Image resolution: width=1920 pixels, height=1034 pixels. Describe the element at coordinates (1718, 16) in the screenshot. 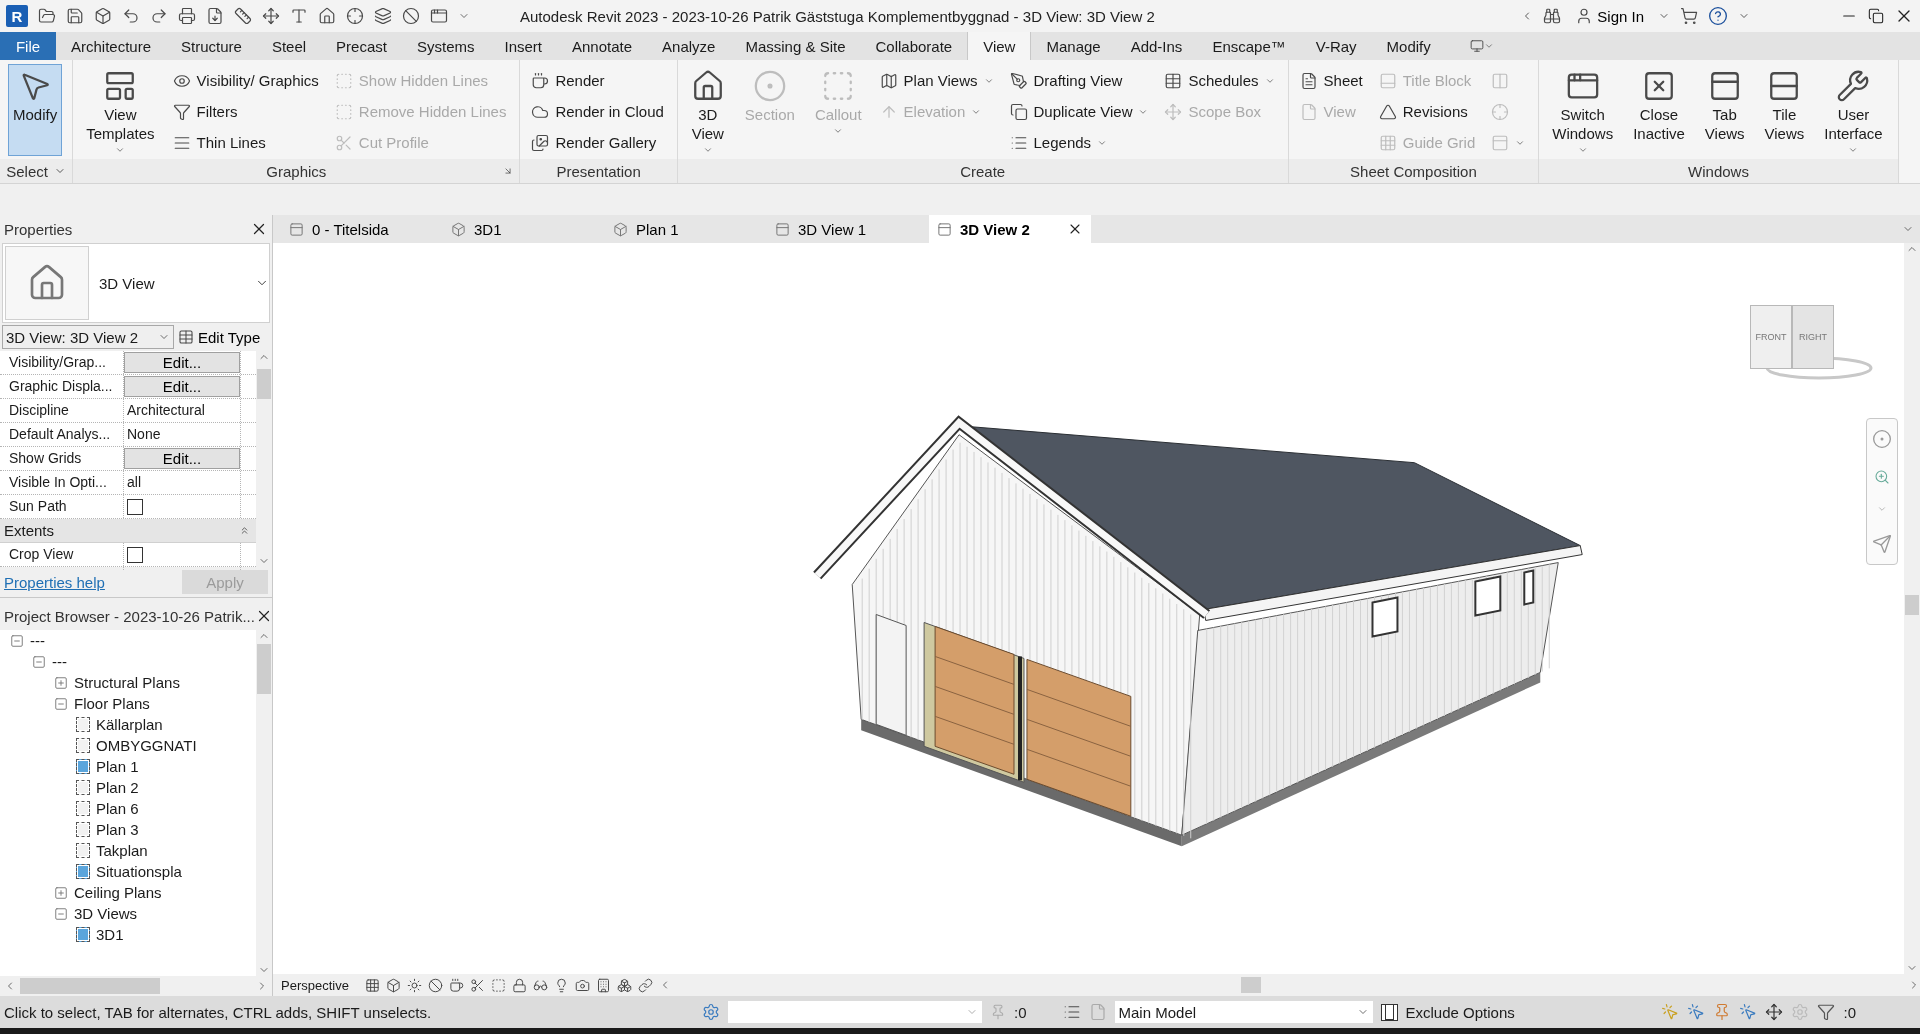

I see `help-icon` at that location.